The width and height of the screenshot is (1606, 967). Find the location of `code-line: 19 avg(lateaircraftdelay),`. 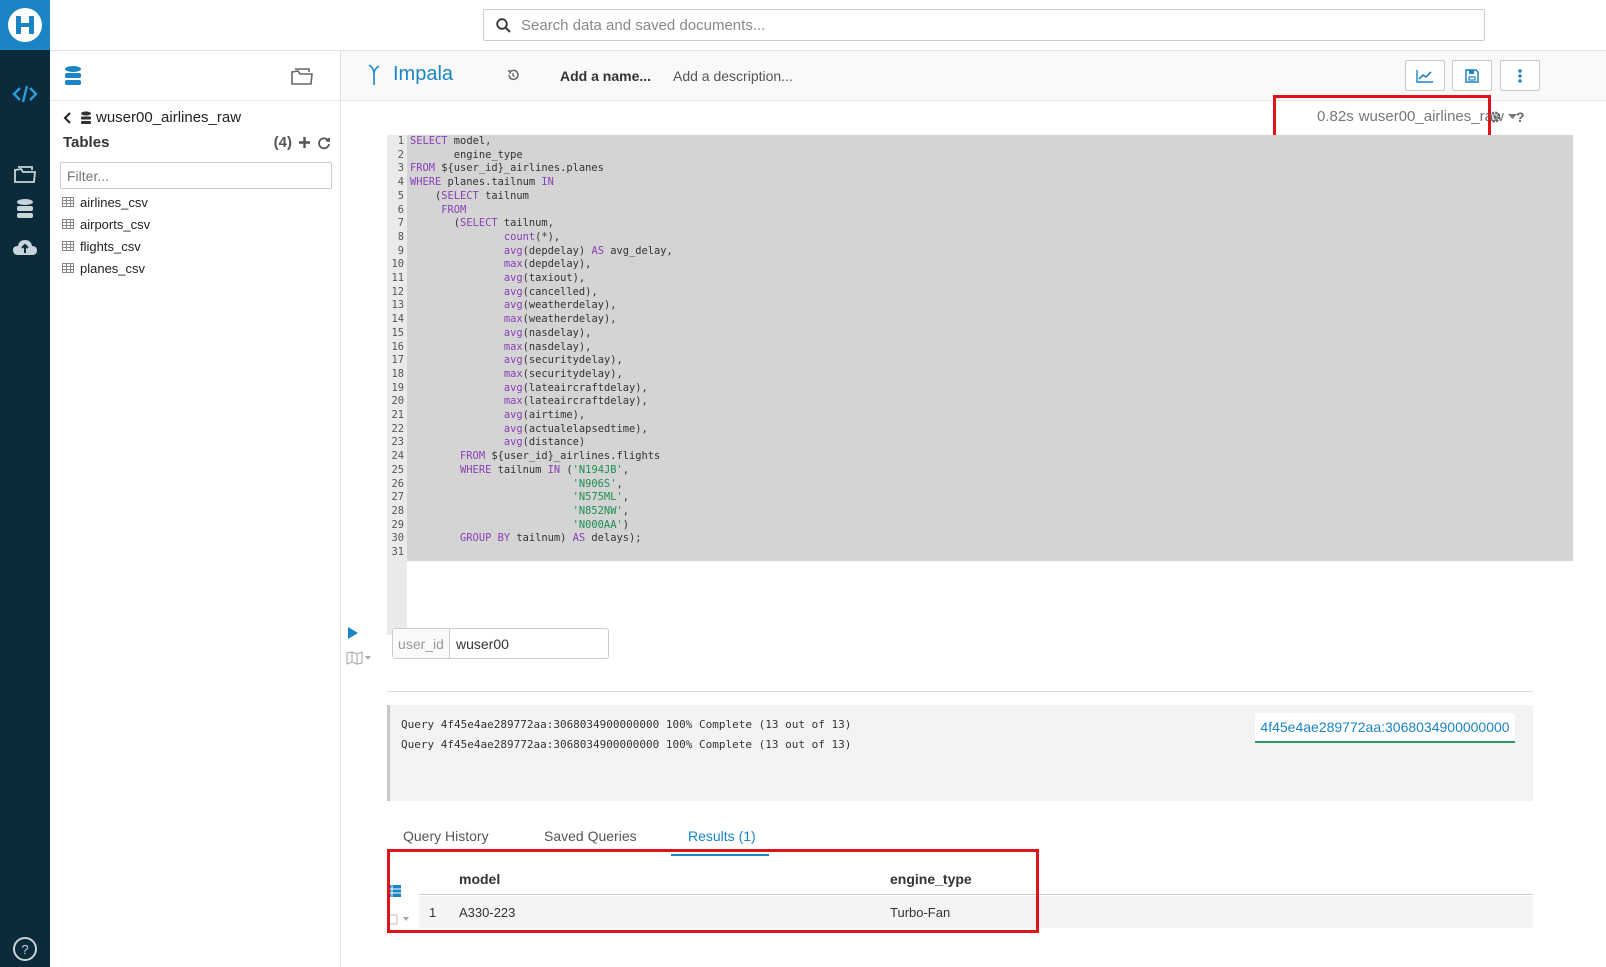

code-line: 19 avg(lateaircraftdelay), is located at coordinates (517, 388).